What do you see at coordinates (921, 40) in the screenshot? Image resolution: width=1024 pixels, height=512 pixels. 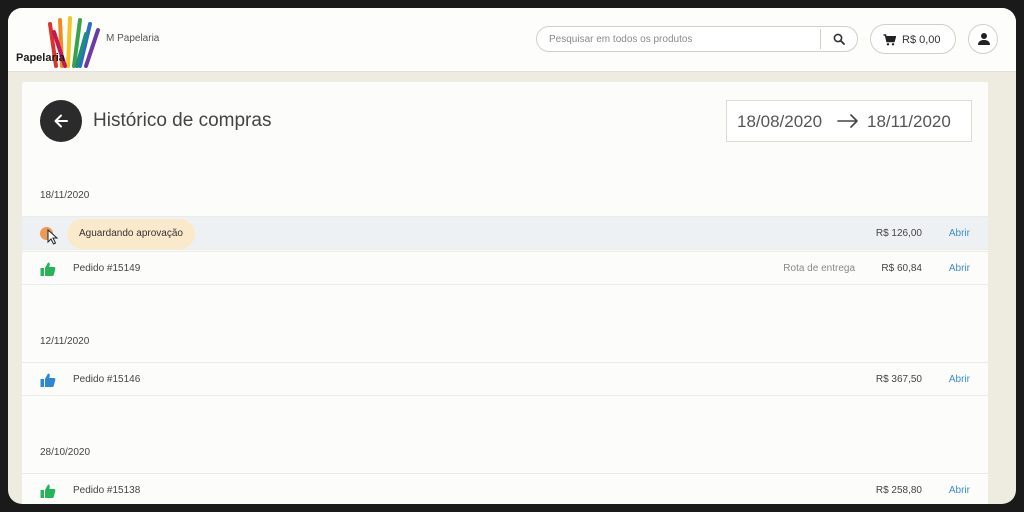 I see `cart-total: R$ 0,00` at bounding box center [921, 40].